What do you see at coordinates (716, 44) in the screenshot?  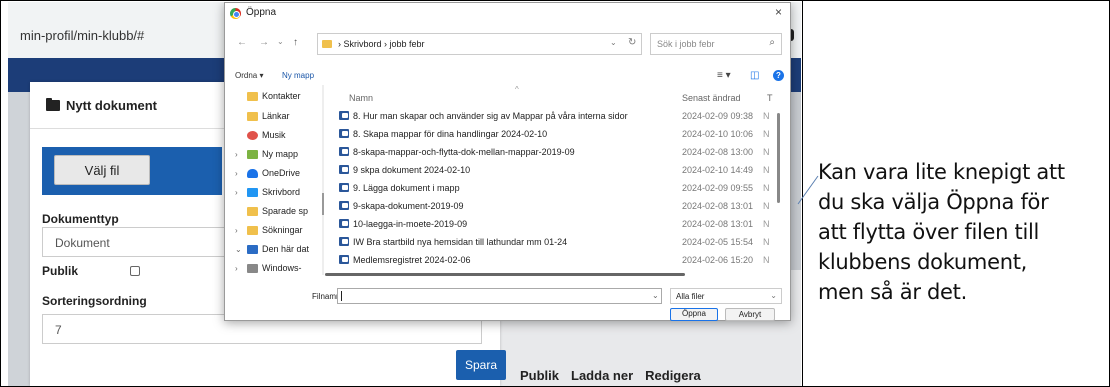 I see `search-input: Sök i jobb febr ⌕` at bounding box center [716, 44].